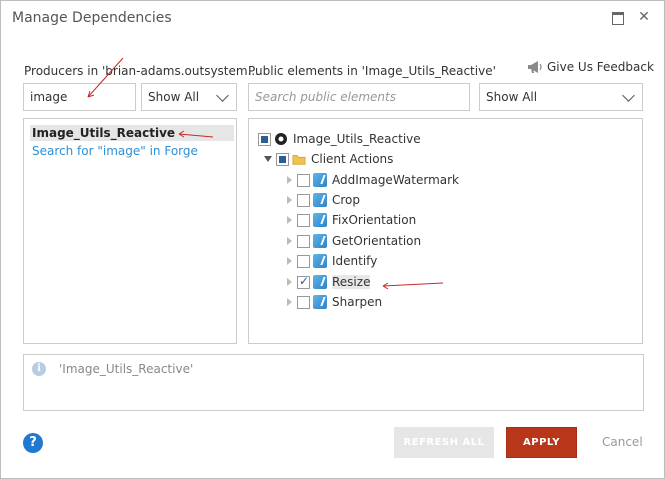 The height and width of the screenshot is (479, 665). What do you see at coordinates (622, 442) in the screenshot?
I see `cancel-button: Cancel` at bounding box center [622, 442].